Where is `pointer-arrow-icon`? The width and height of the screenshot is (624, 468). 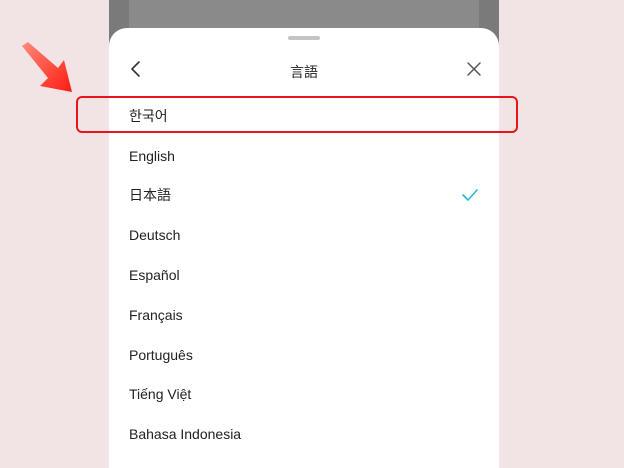 pointer-arrow-icon is located at coordinates (48, 68).